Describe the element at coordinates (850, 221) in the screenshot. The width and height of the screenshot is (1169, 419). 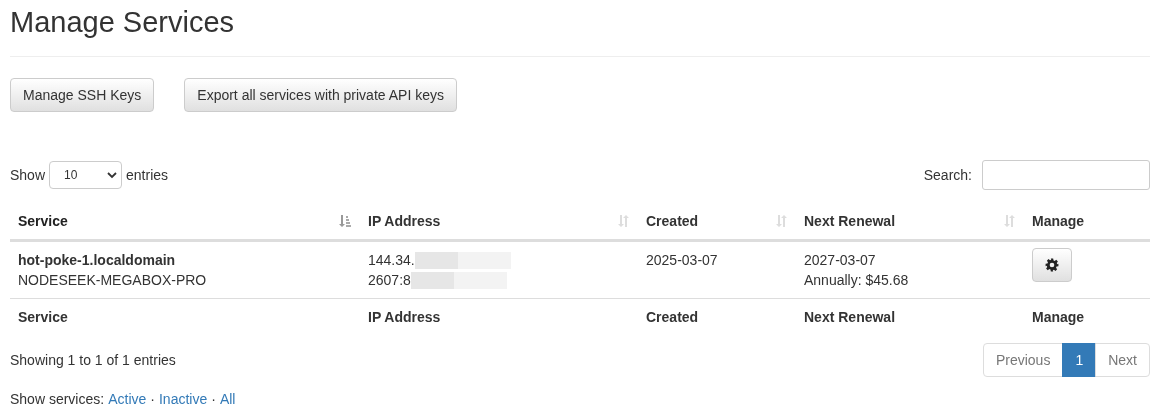
I see `column-header: Next Renewal` at that location.